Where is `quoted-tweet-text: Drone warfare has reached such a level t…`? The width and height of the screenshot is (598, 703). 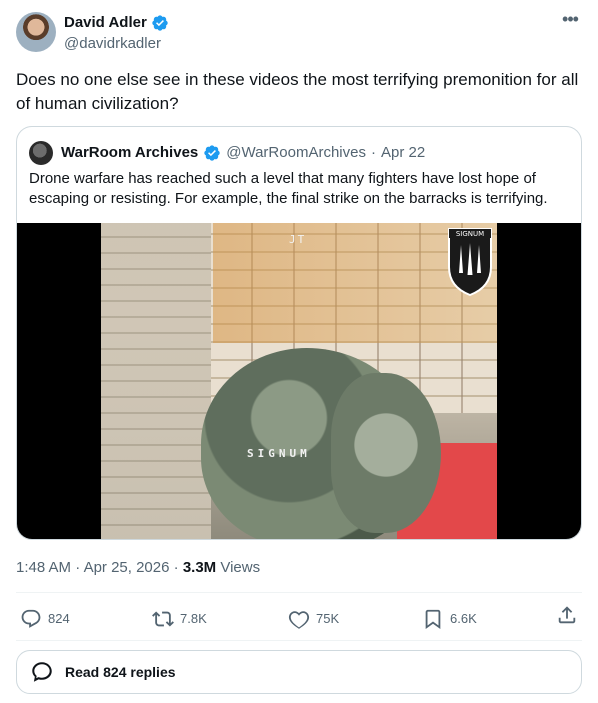 quoted-tweet-text: Drone warfare has reached such a level t… is located at coordinates (288, 188).